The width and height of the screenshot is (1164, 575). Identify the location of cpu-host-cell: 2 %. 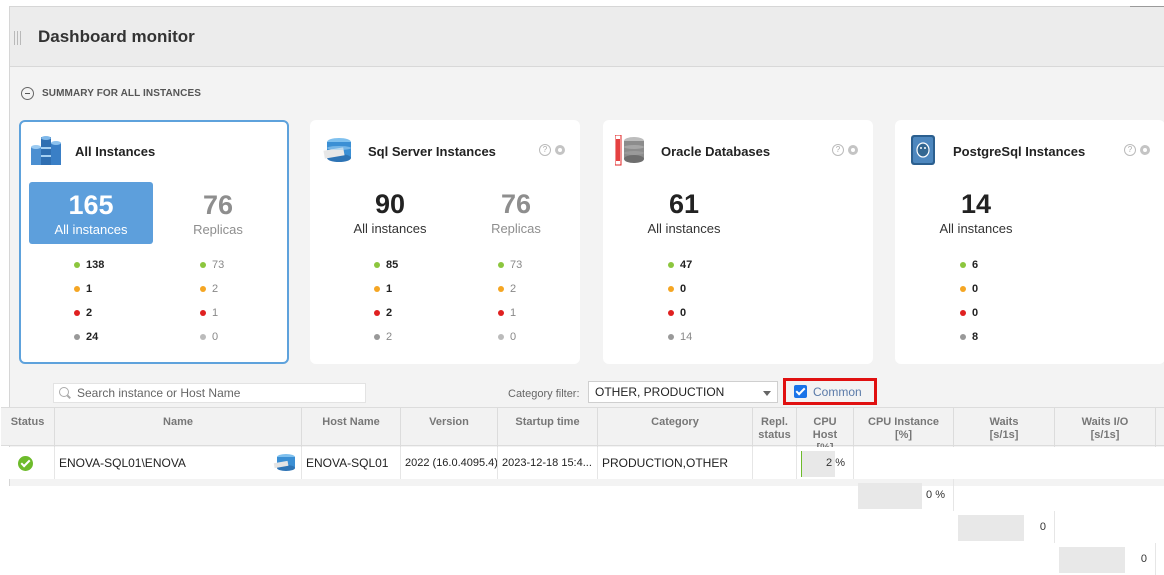
(825, 463).